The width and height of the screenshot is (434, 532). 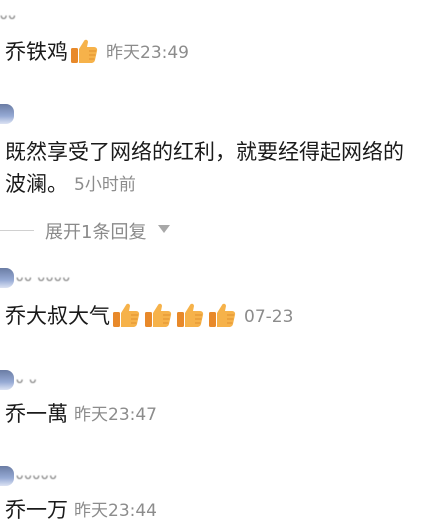 I want to click on comment-time: 昨天23:44, so click(x=115, y=511).